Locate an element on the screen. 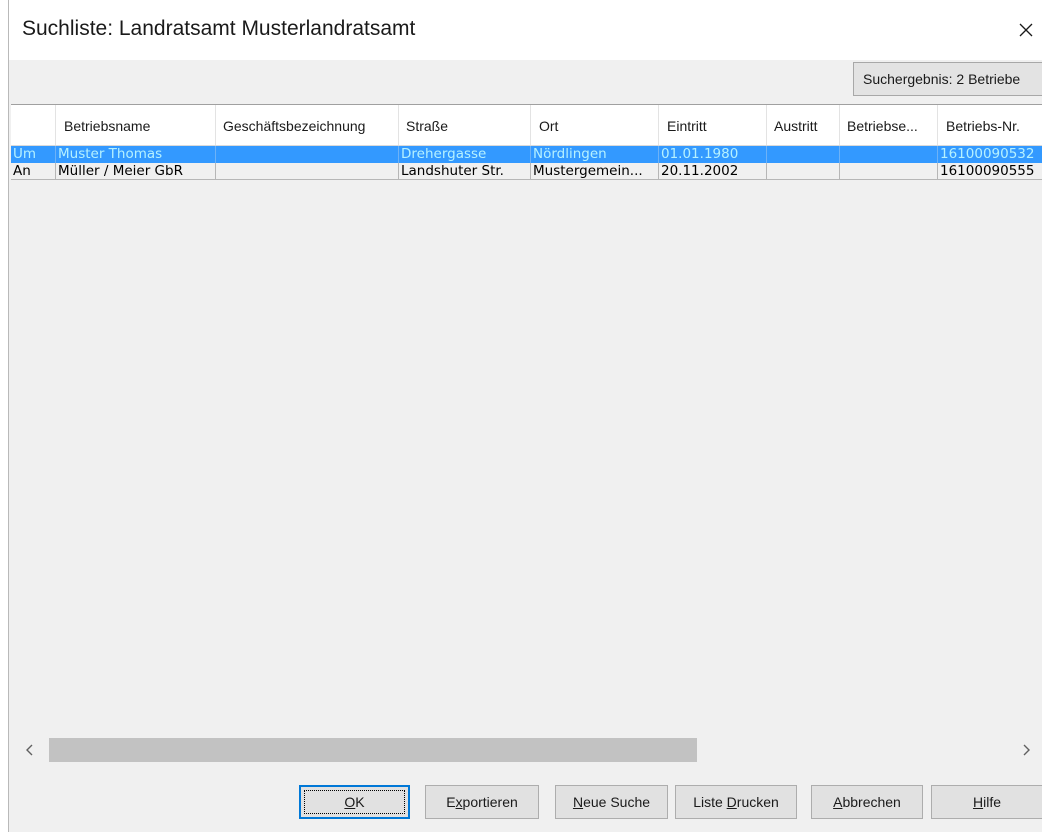 The width and height of the screenshot is (1042, 832). column-header-geschaeftsbezeichnung: Geschäftsbezeichnung is located at coordinates (307, 125).